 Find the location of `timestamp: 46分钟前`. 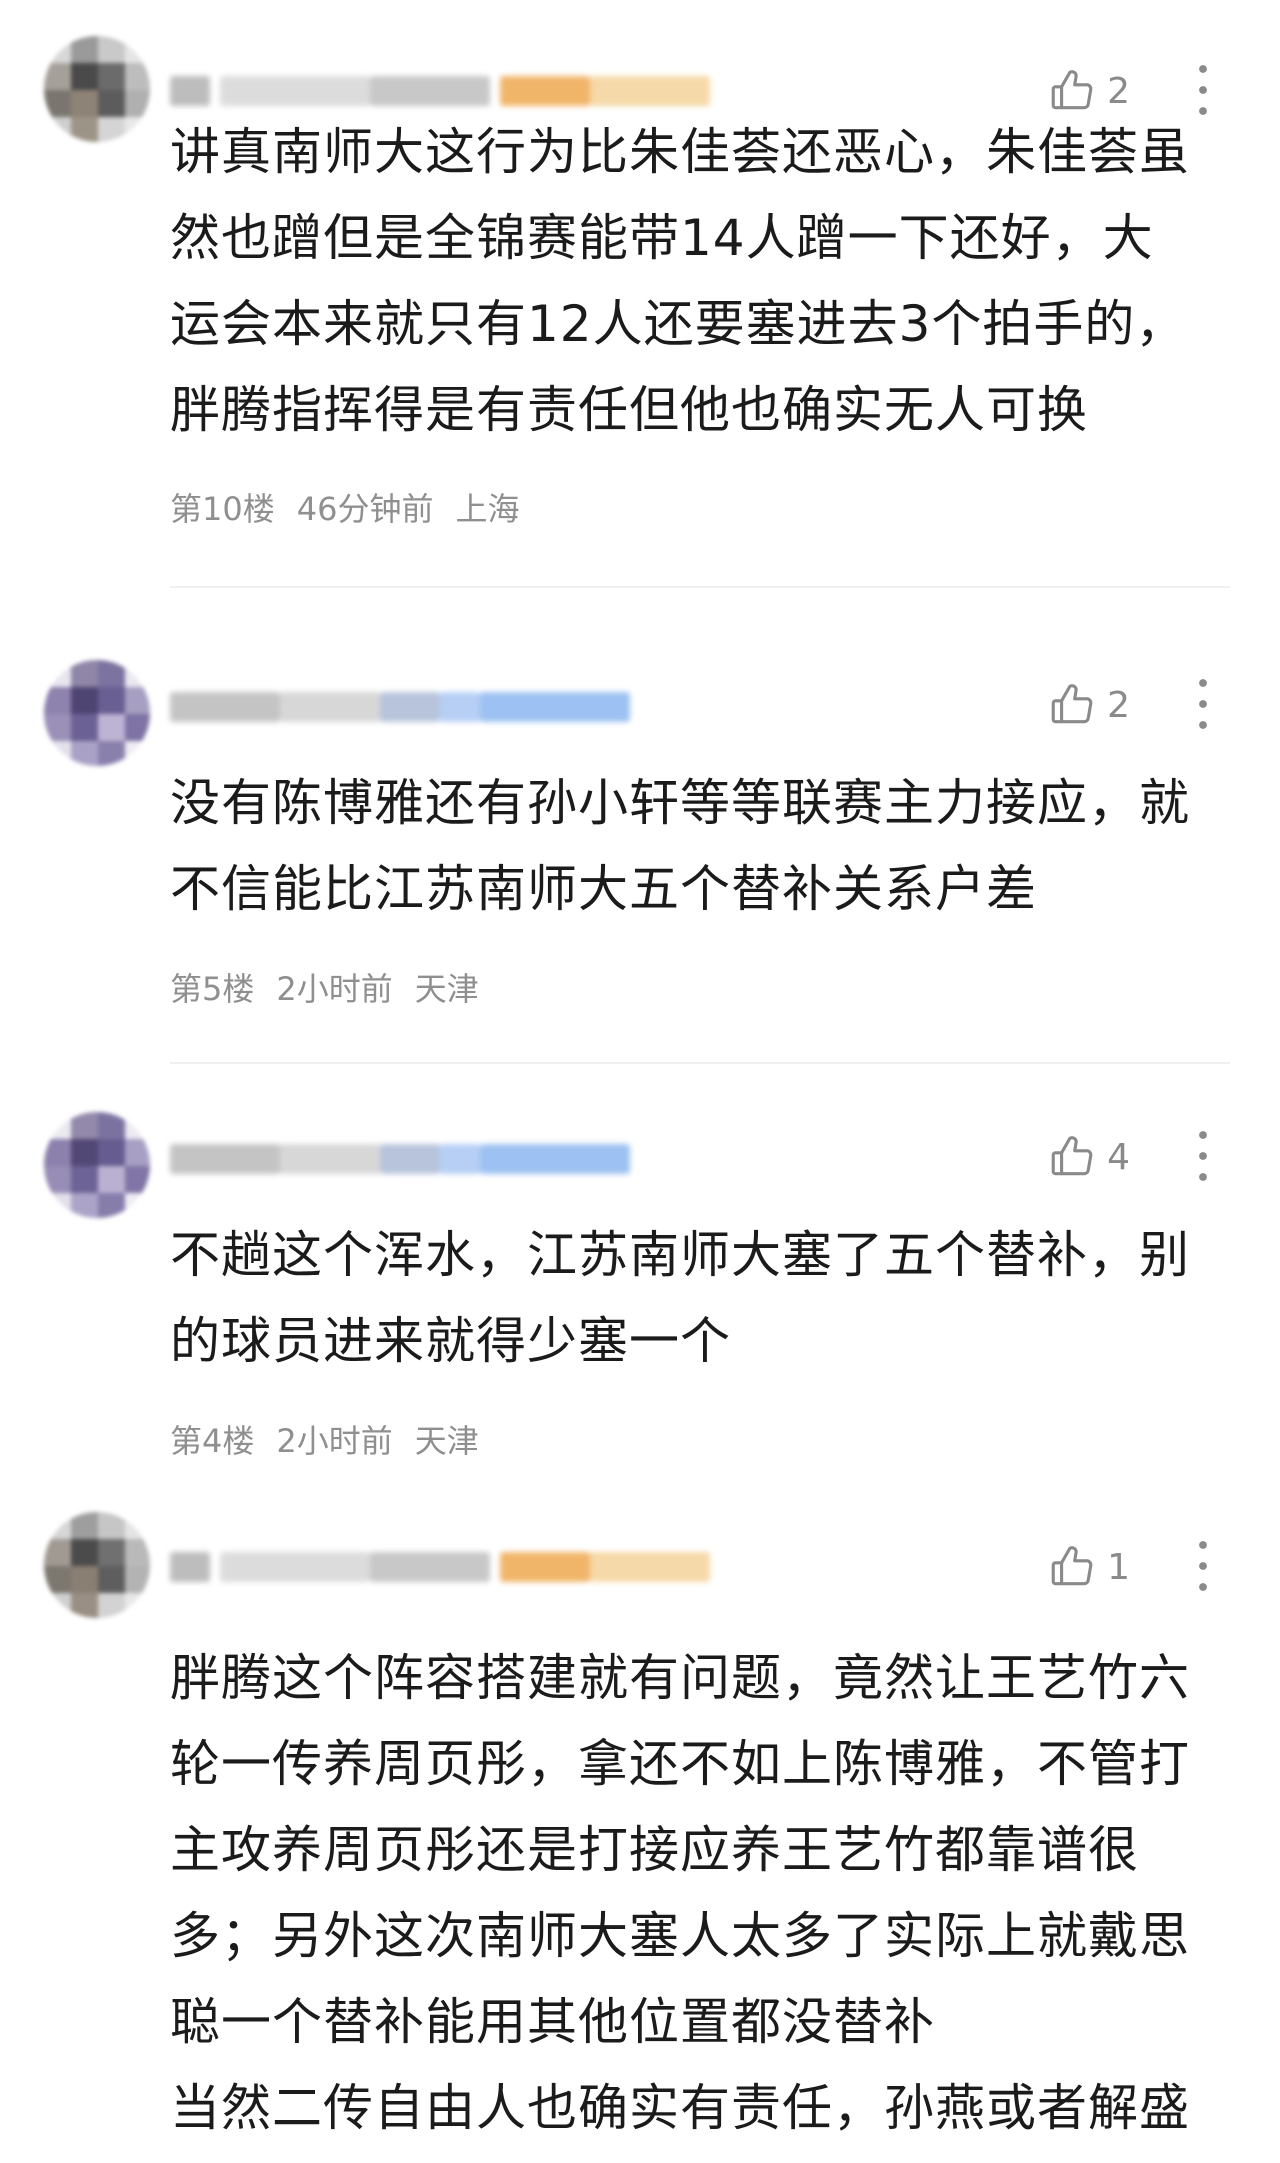

timestamp: 46分钟前 is located at coordinates (365, 509).